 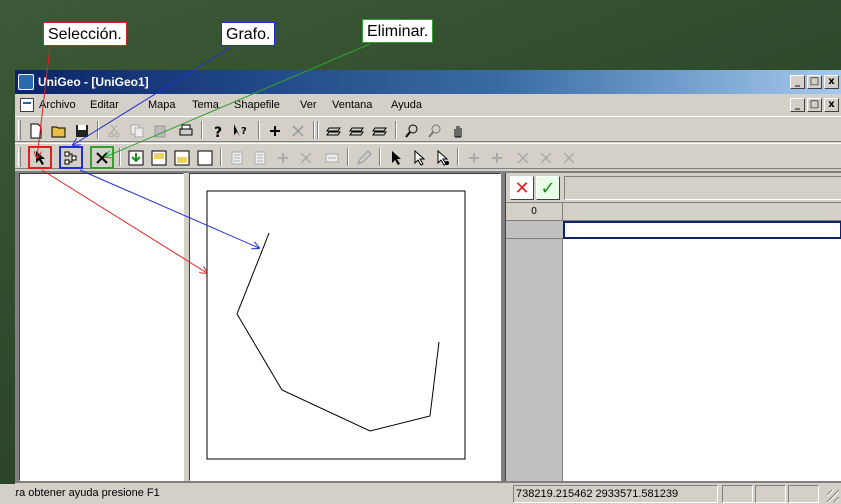 What do you see at coordinates (306, 157) in the screenshot?
I see `x-icon` at bounding box center [306, 157].